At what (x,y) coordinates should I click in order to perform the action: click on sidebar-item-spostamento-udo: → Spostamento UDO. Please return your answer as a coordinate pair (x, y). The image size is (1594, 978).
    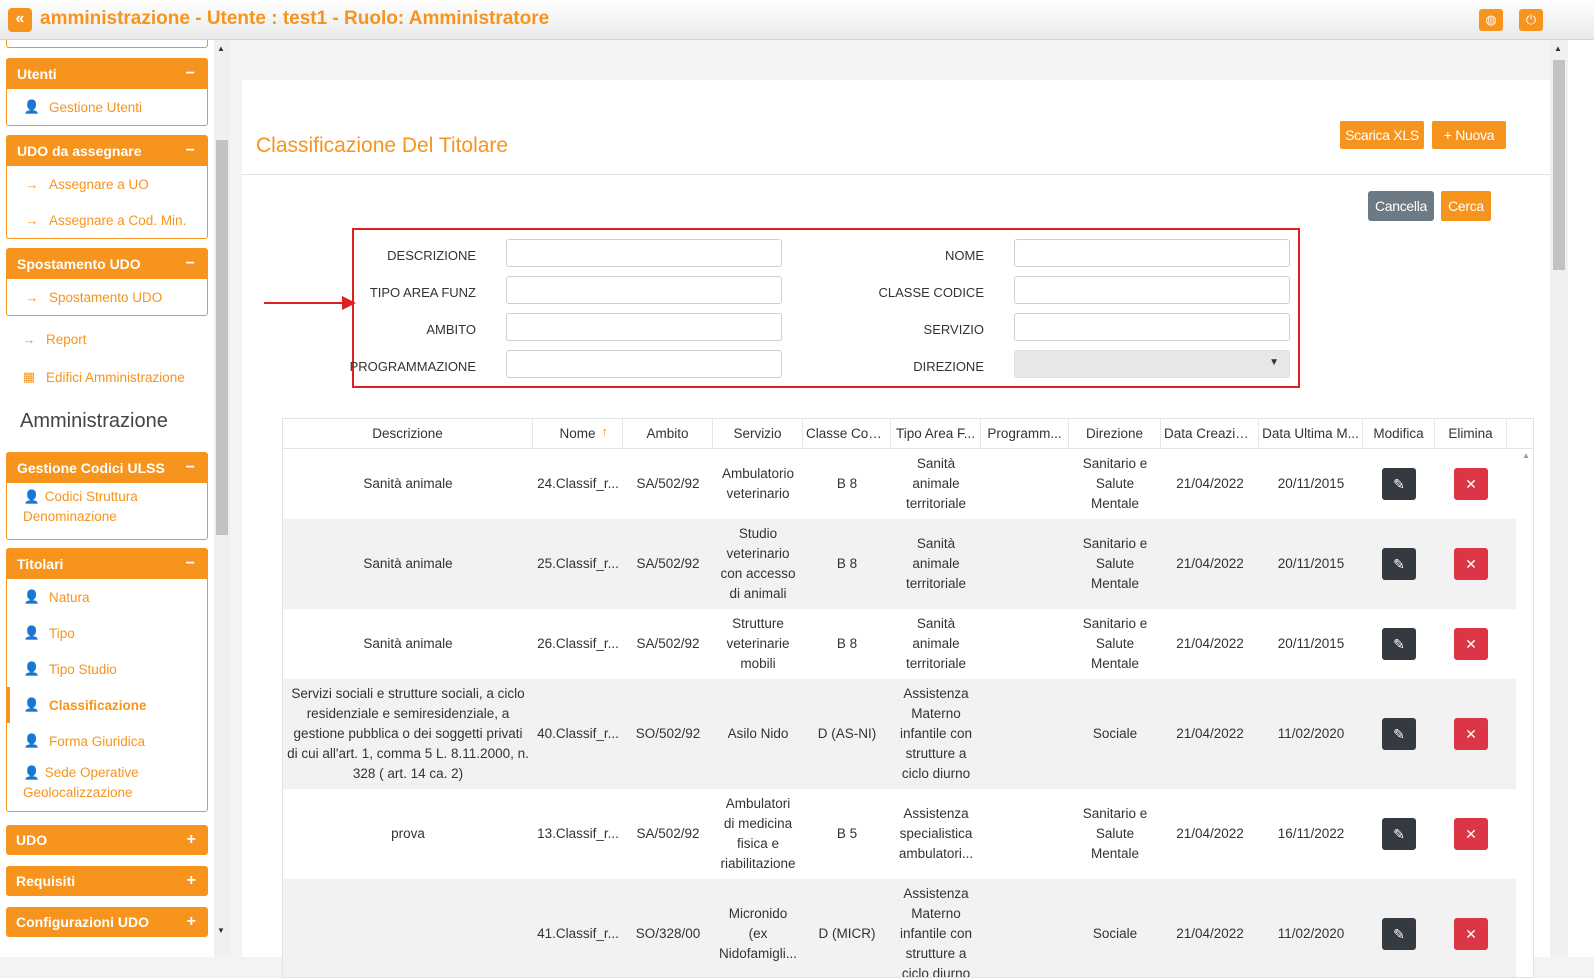
    Looking at the image, I should click on (107, 297).